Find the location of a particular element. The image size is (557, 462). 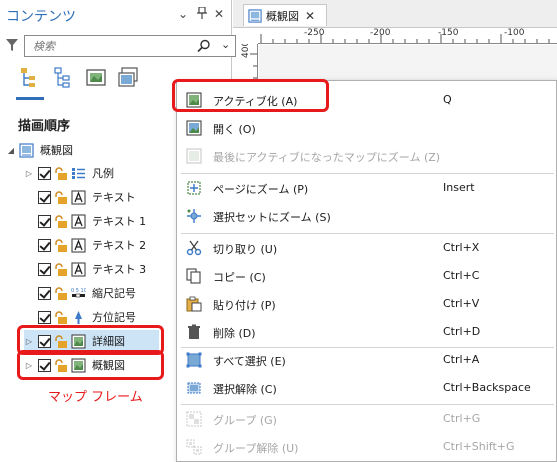

filter-icon is located at coordinates (12, 45).